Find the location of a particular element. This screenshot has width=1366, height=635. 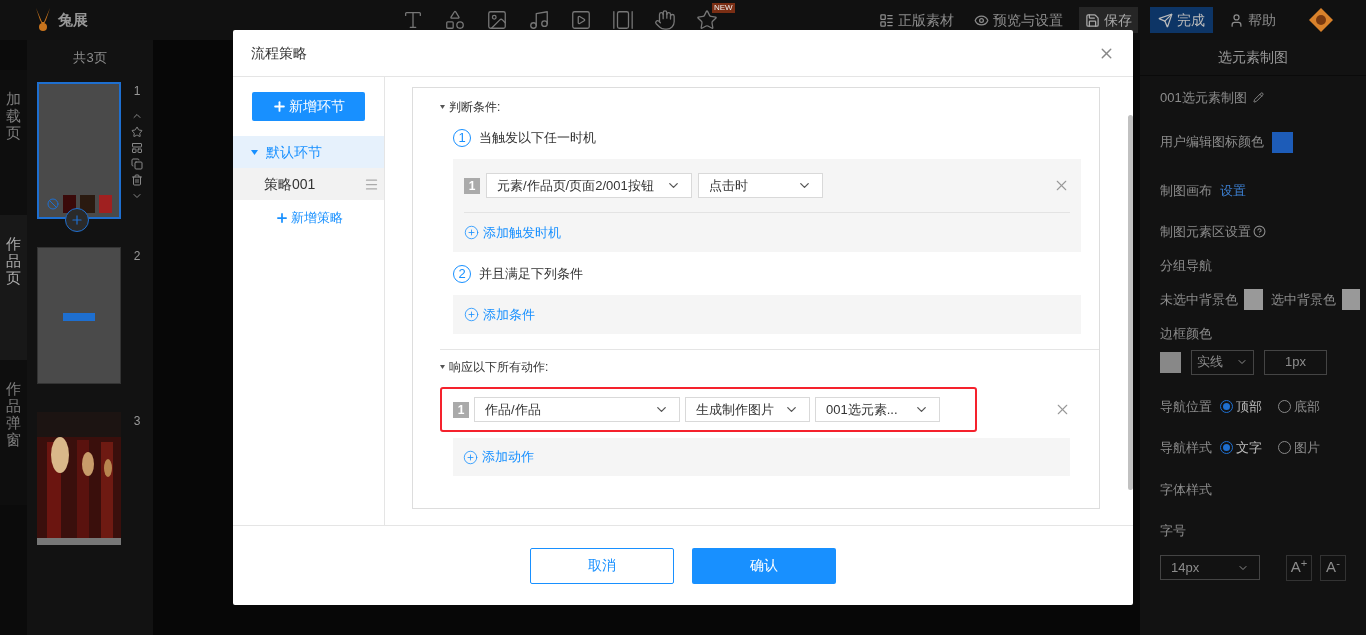

toolbar-action-button: 预览与设置 is located at coordinates (1018, 20).